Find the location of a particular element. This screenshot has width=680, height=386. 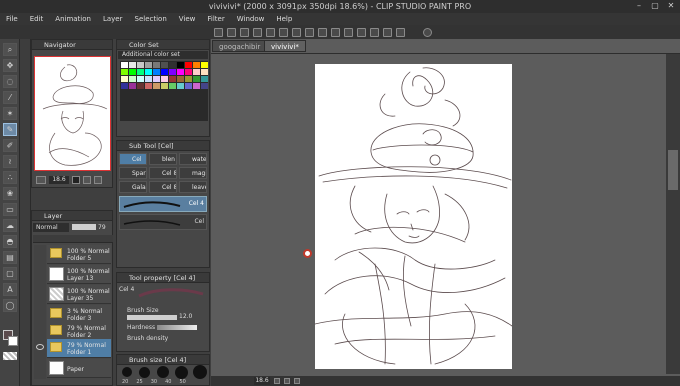

eye-icon is located at coordinates (40, 347).